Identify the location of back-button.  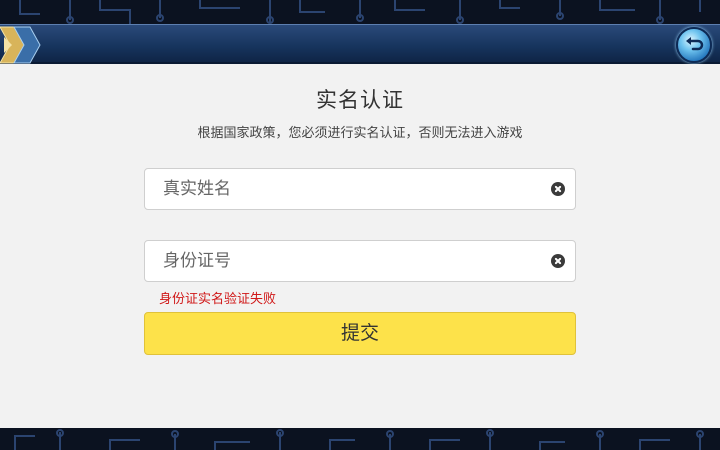
(694, 45).